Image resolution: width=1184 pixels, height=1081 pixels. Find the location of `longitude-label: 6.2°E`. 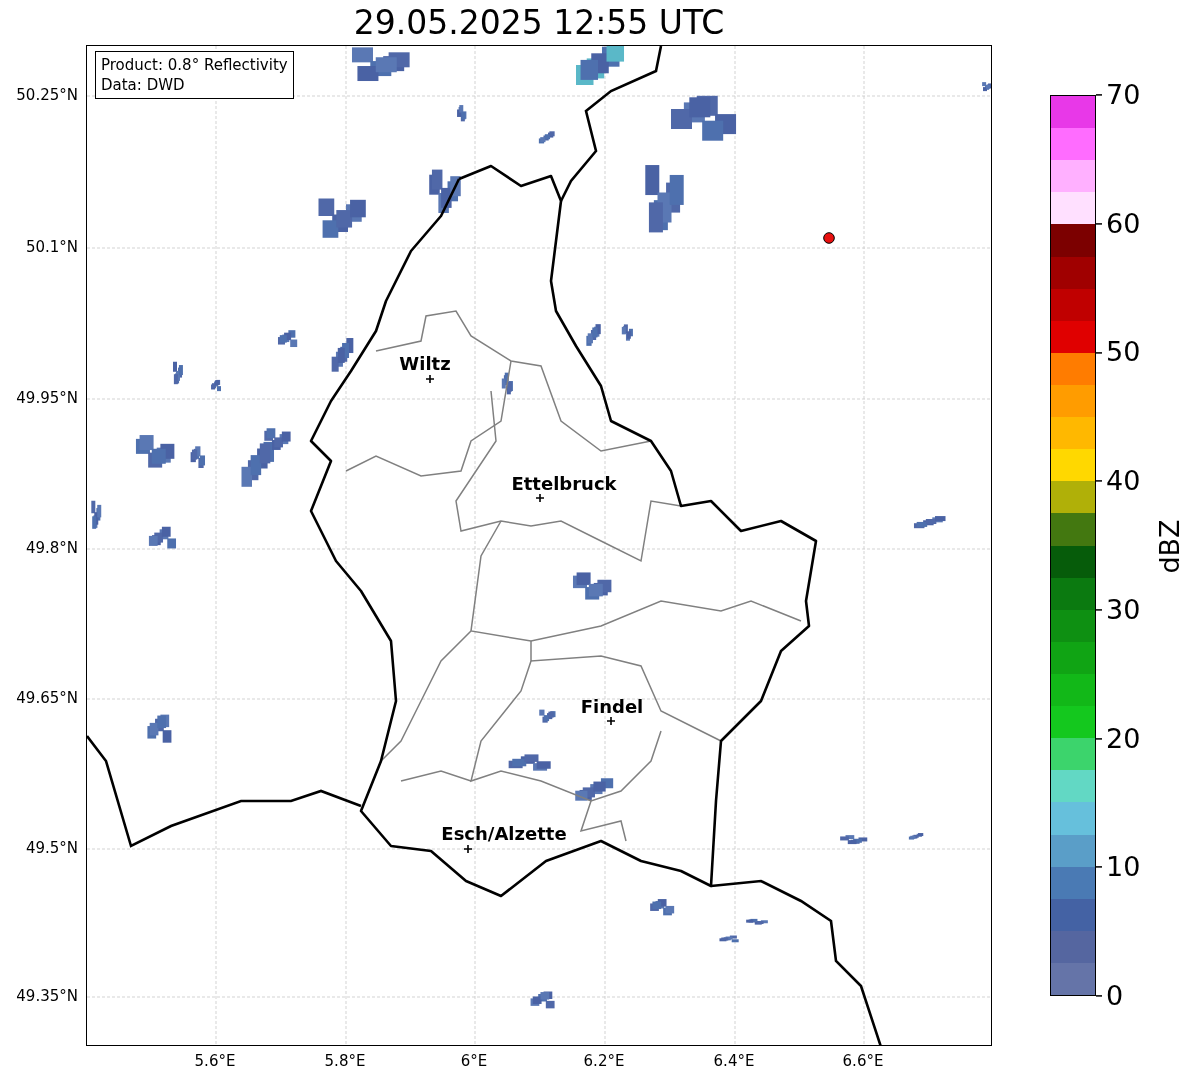

longitude-label: 6.2°E is located at coordinates (604, 1061).